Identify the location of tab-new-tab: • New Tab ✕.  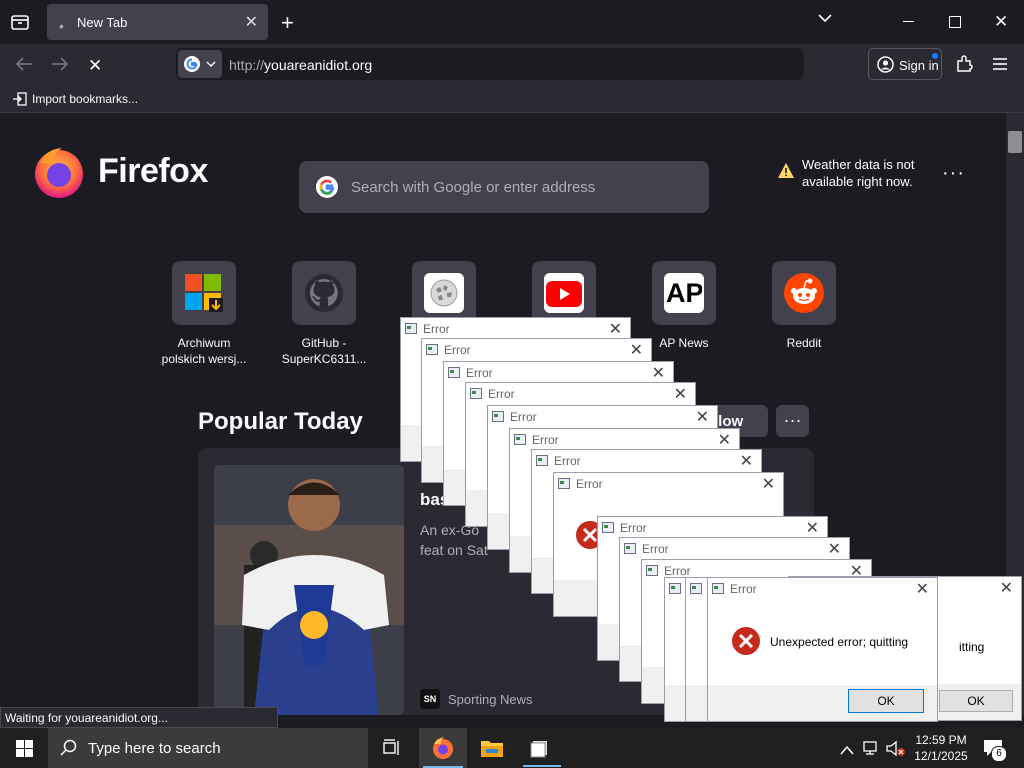
(157, 22).